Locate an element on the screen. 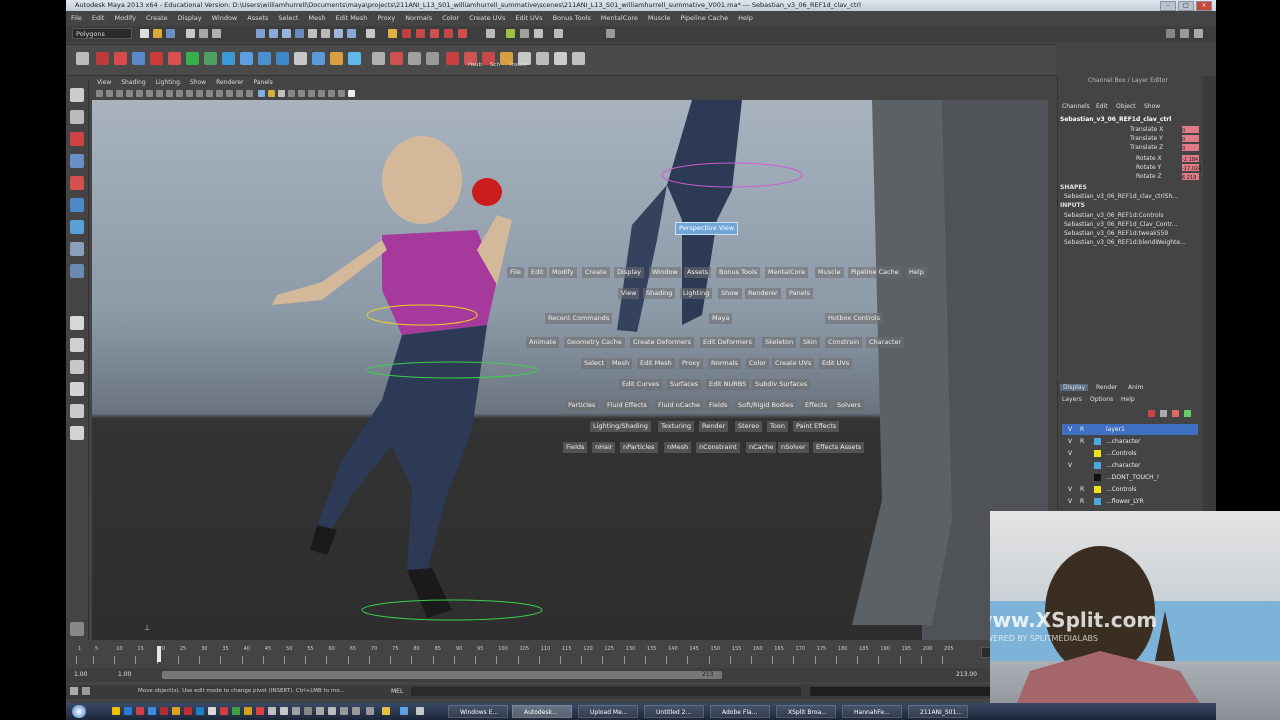  panel-menu-shading: Shading is located at coordinates (133, 83).